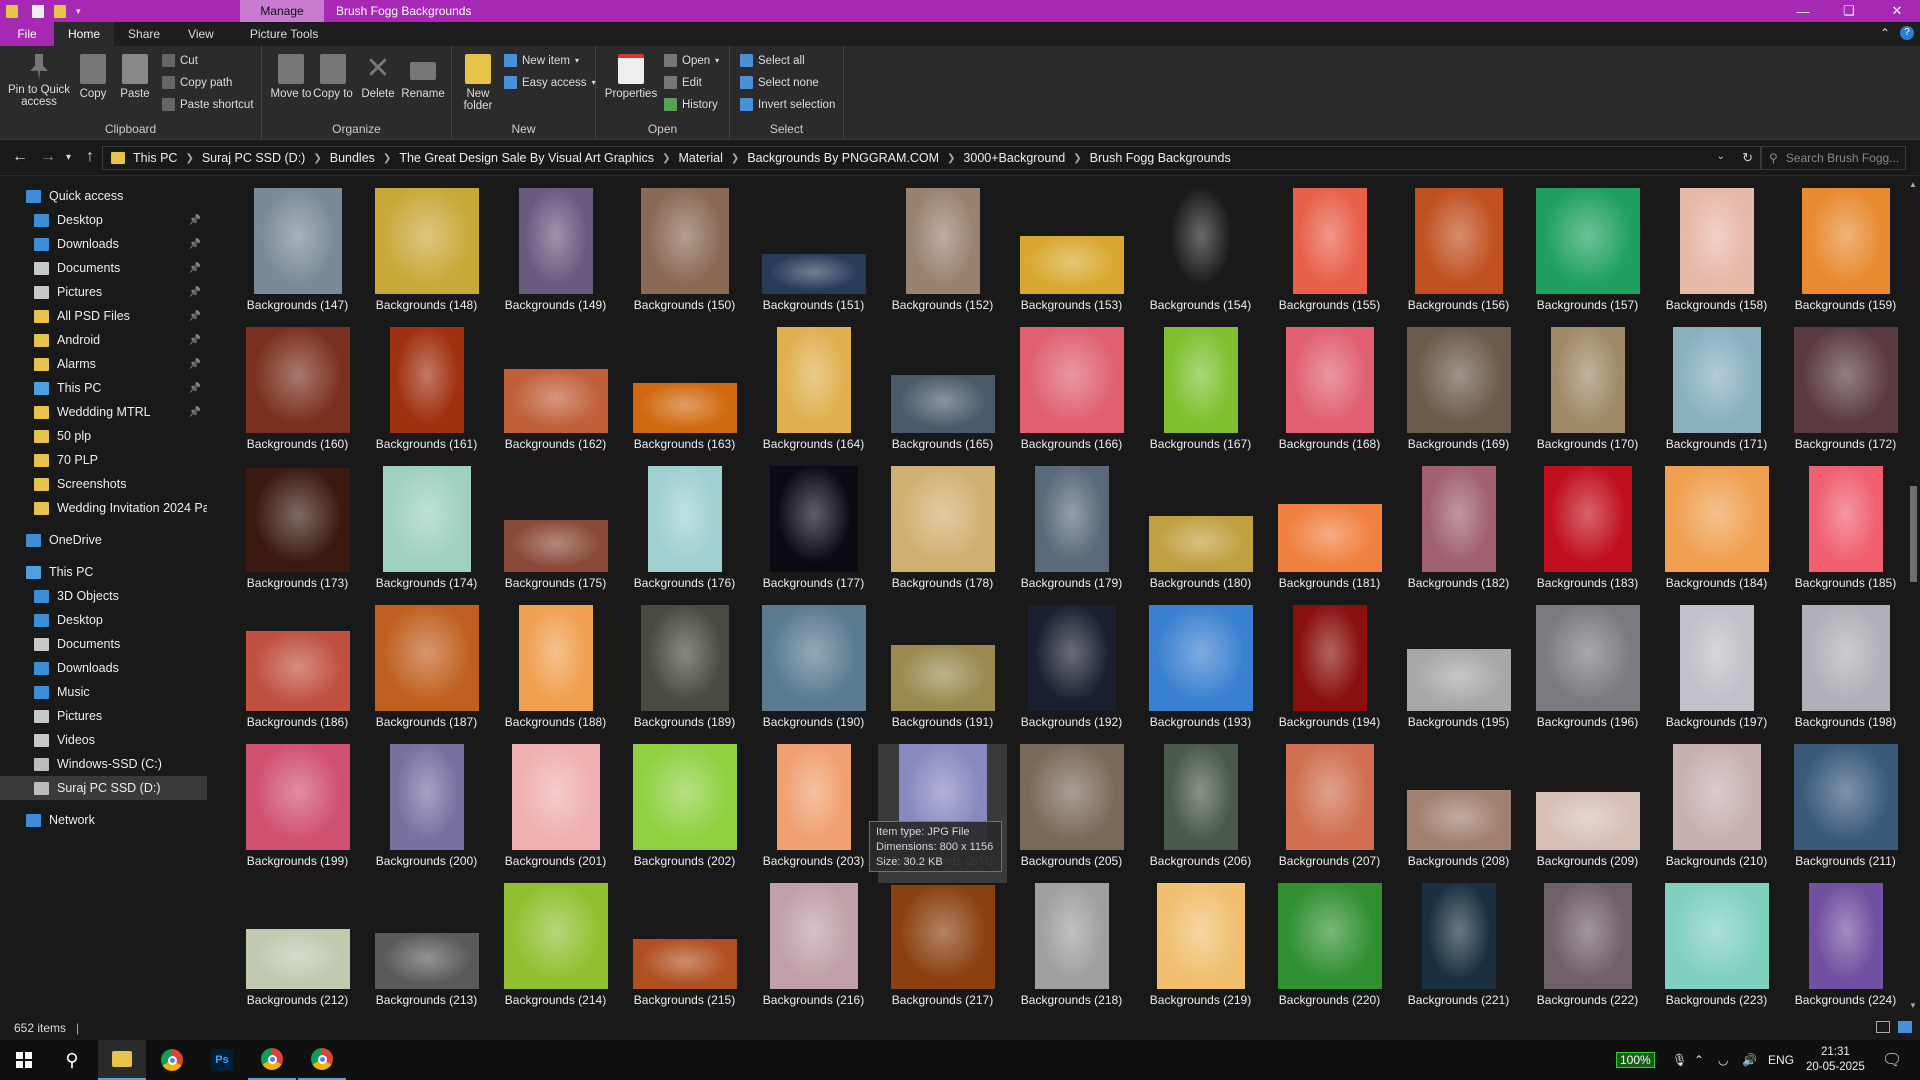  Describe the element at coordinates (180, 60) in the screenshot. I see `cut-button: Cut` at that location.